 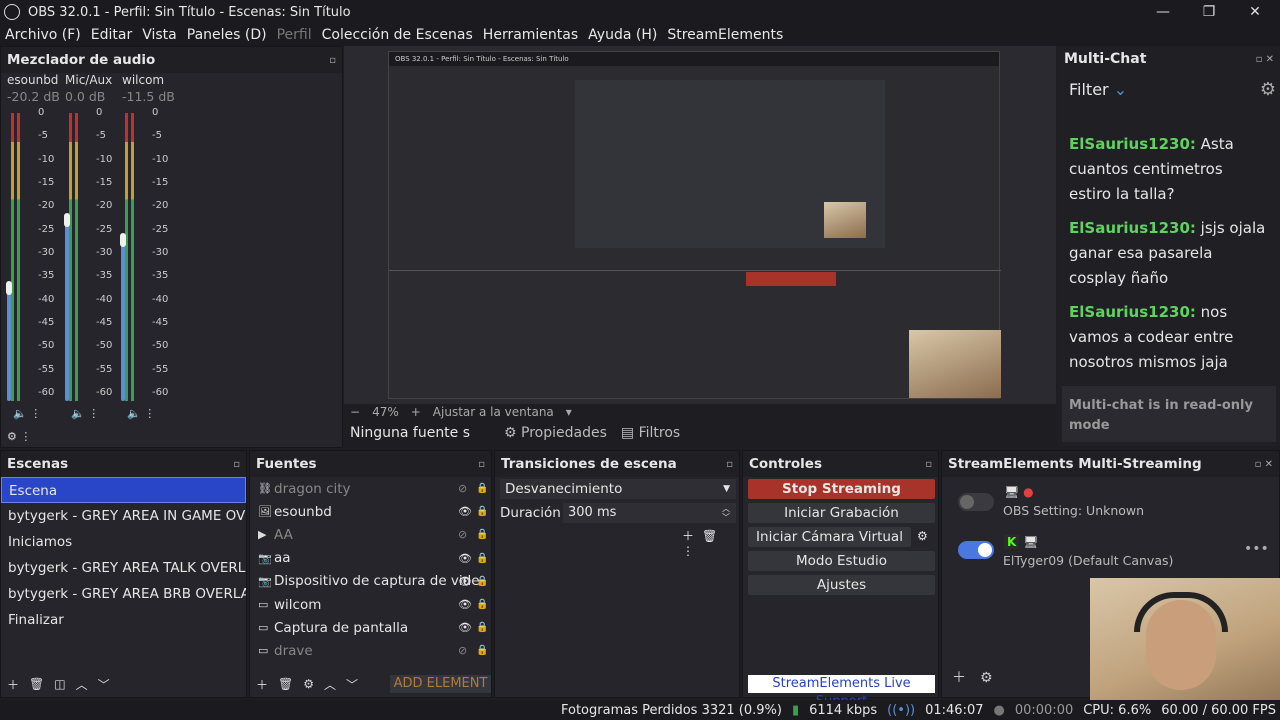 What do you see at coordinates (569, 412) in the screenshot?
I see `chevron-down-icon: ▾` at bounding box center [569, 412].